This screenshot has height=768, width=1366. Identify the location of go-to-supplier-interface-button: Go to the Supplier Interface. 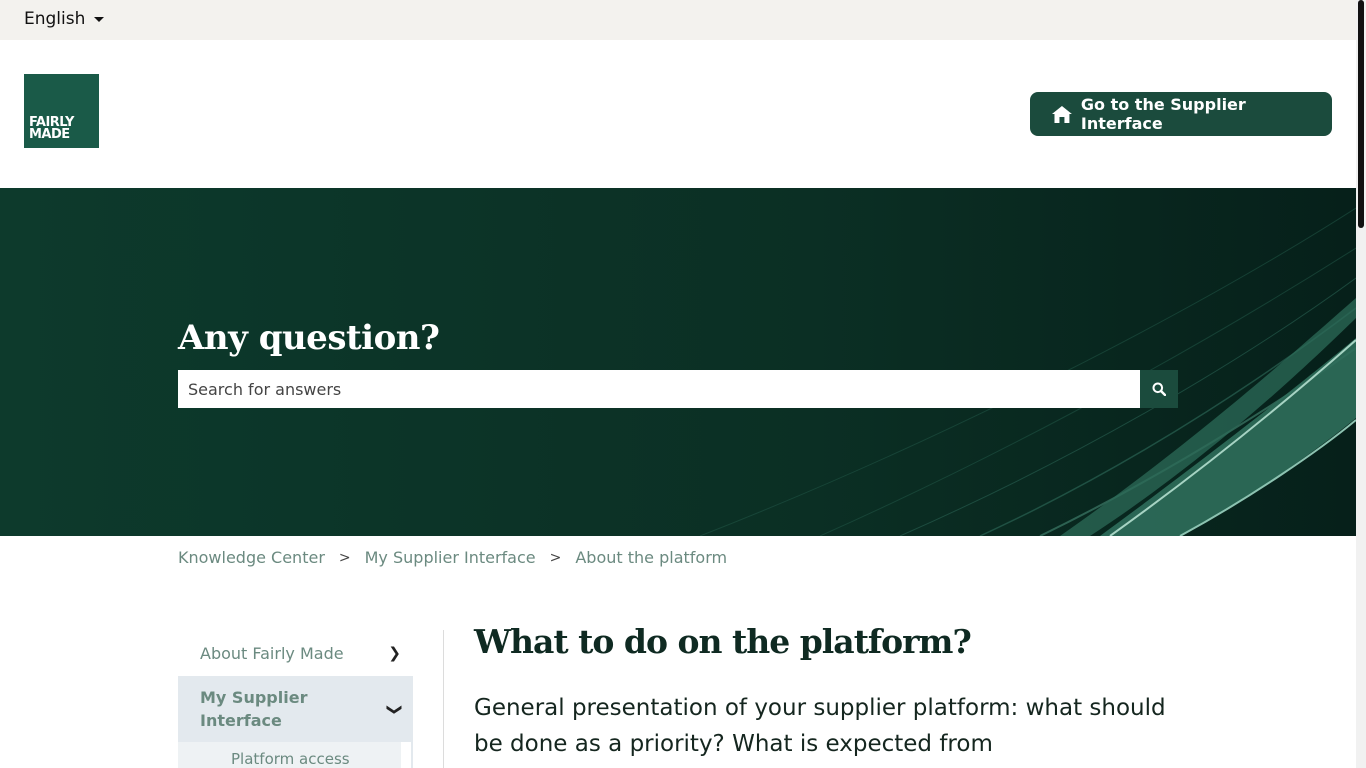
(1181, 114).